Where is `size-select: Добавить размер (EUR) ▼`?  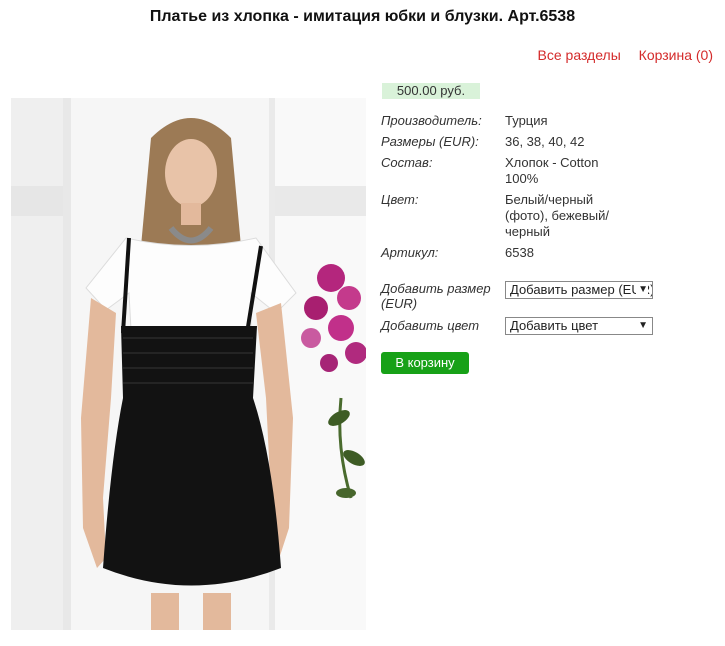
size-select: Добавить размер (EUR) ▼ is located at coordinates (579, 290).